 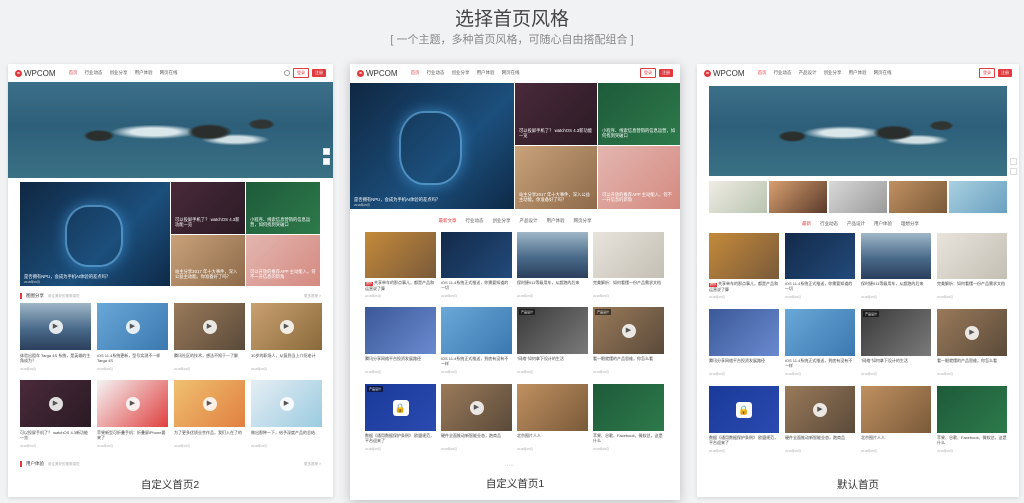 I want to click on post-thumb: 🔒, so click(x=744, y=409).